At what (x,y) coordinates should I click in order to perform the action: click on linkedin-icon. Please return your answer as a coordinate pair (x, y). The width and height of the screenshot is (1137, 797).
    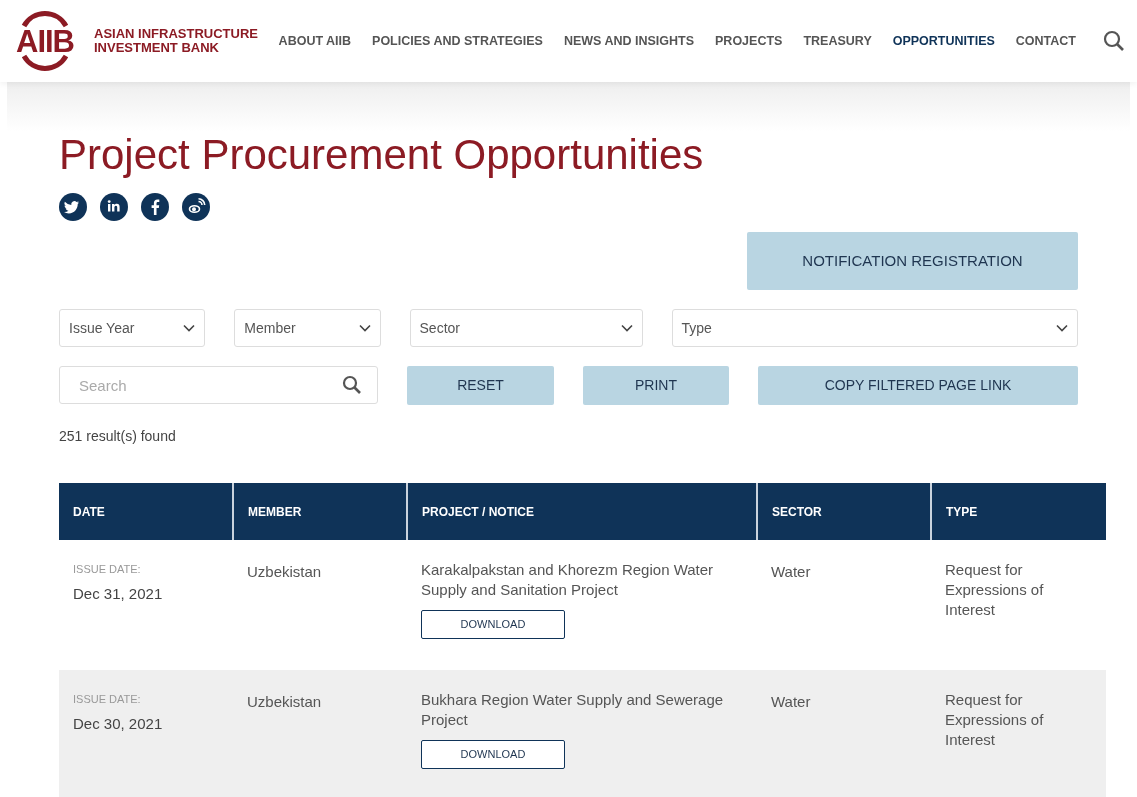
    Looking at the image, I should click on (114, 207).